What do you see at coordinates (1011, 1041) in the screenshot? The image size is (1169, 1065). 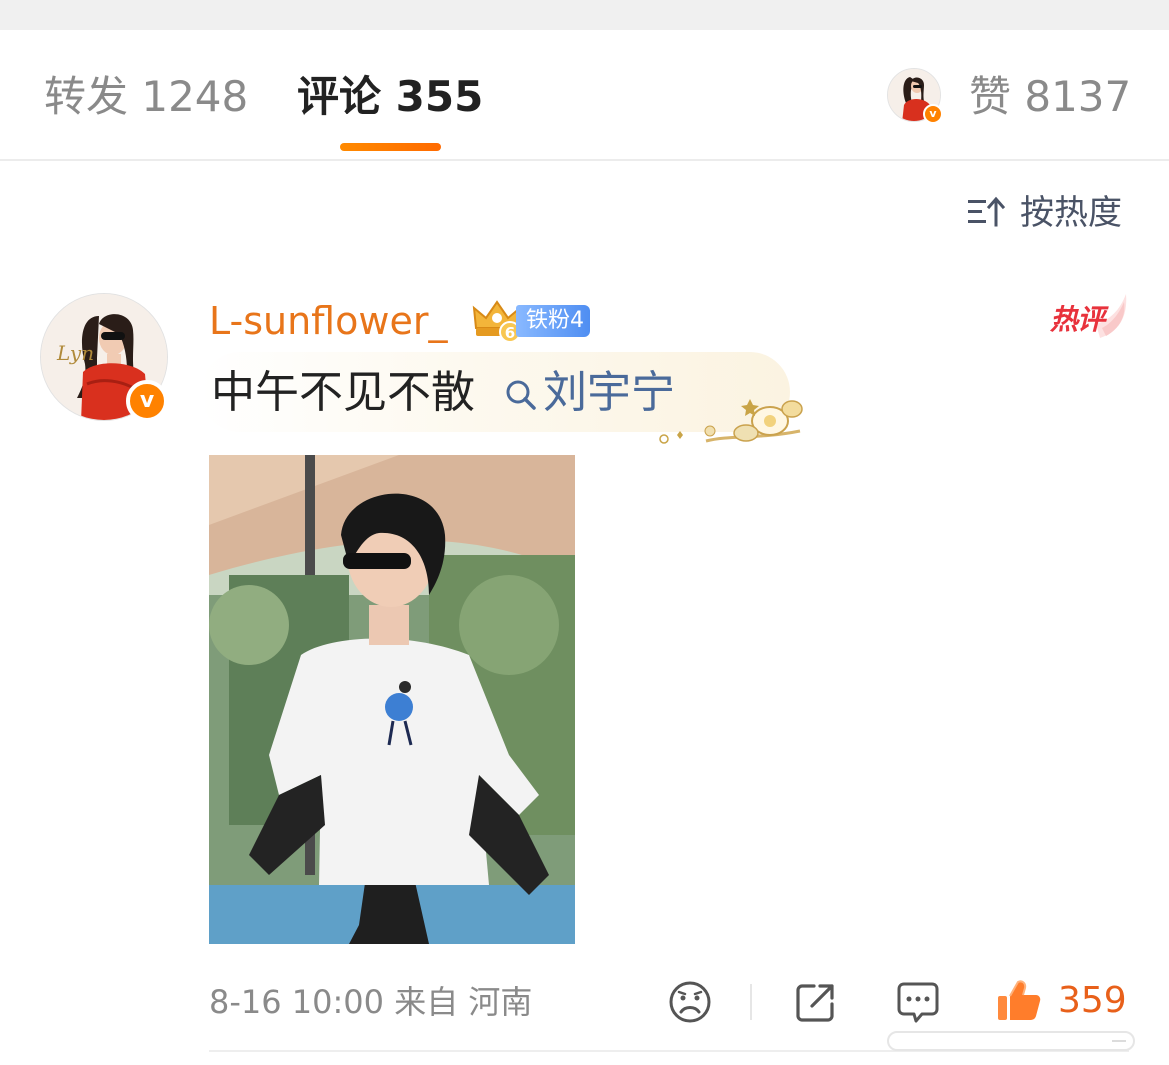 I see `decorative-bottom-frame` at bounding box center [1011, 1041].